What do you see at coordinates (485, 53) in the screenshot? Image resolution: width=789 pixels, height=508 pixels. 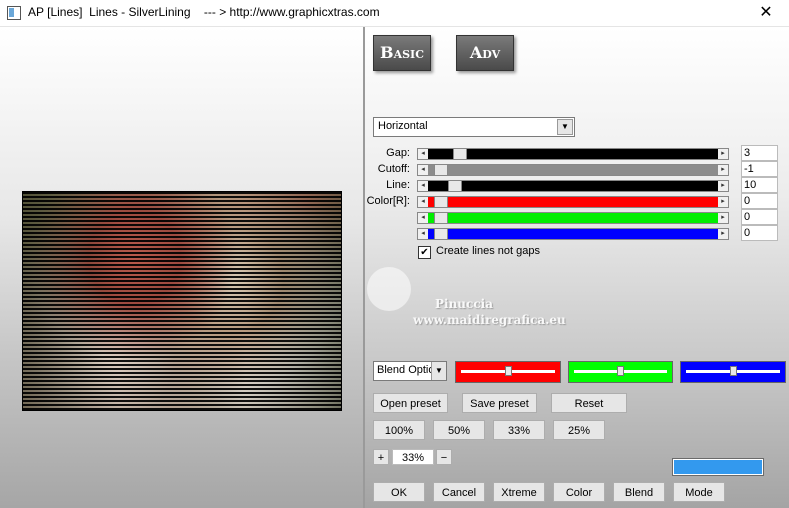 I see `adv-button: Adv` at bounding box center [485, 53].